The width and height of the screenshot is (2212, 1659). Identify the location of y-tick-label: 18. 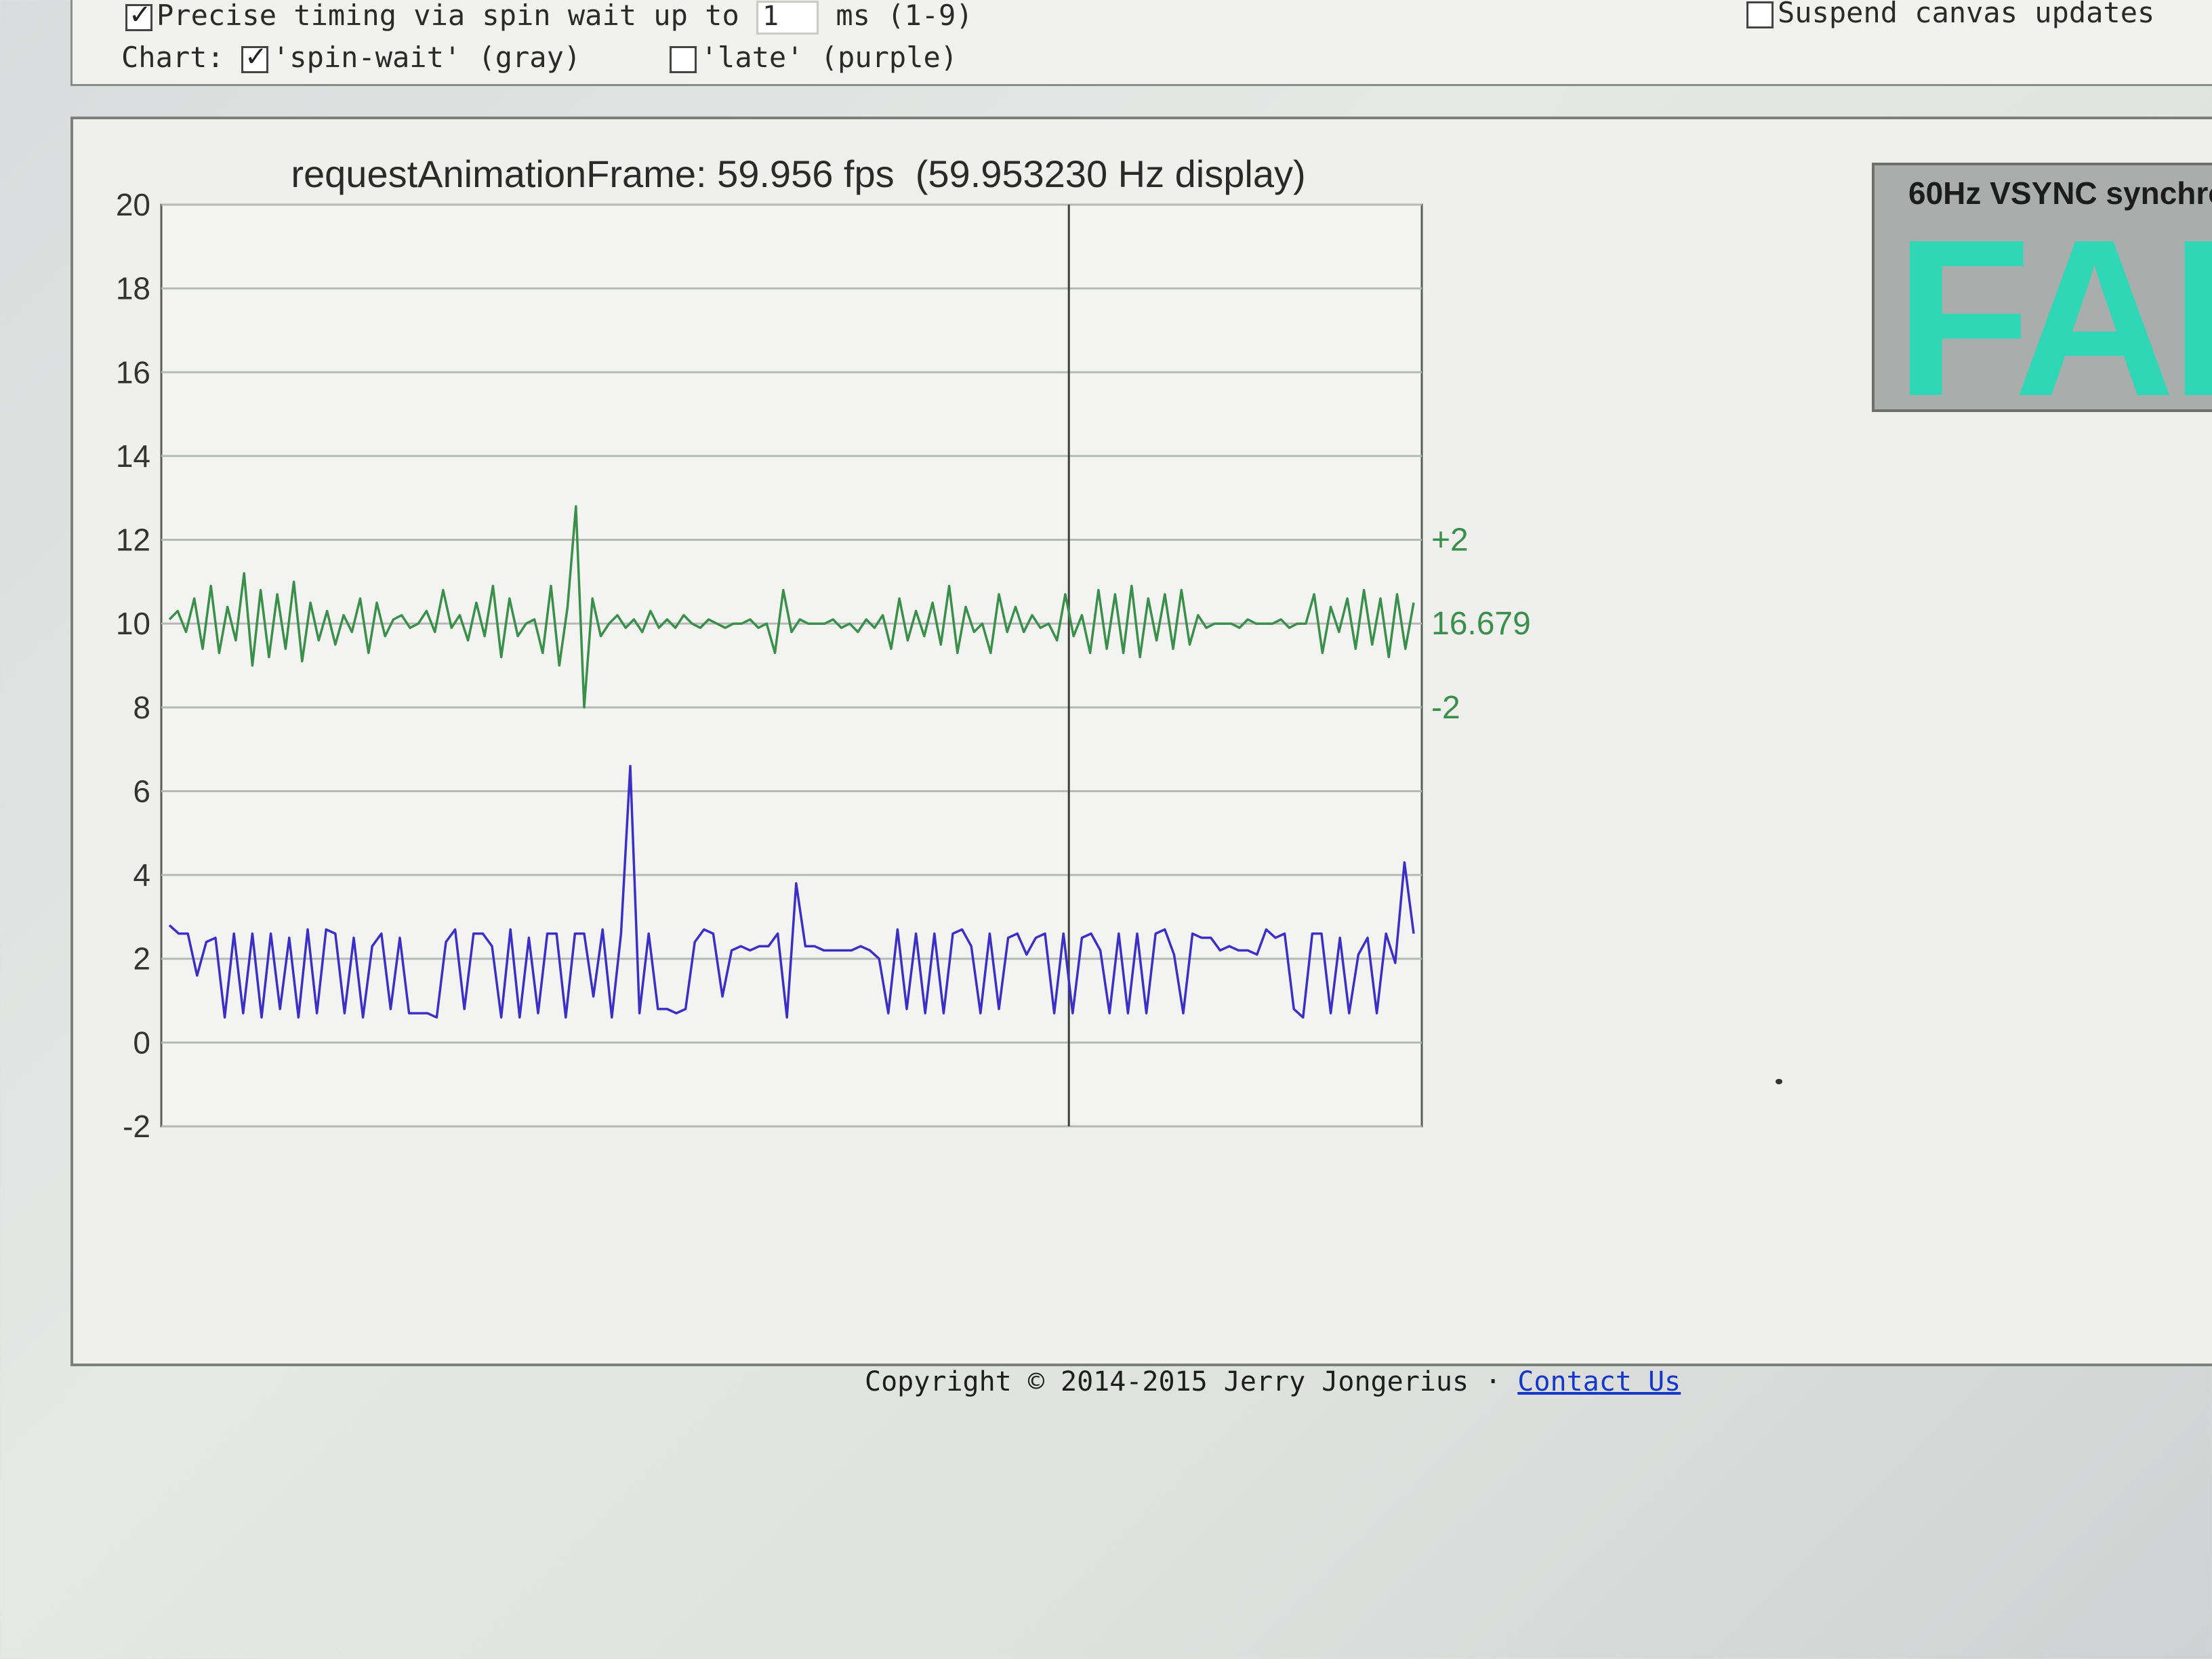
(133, 289).